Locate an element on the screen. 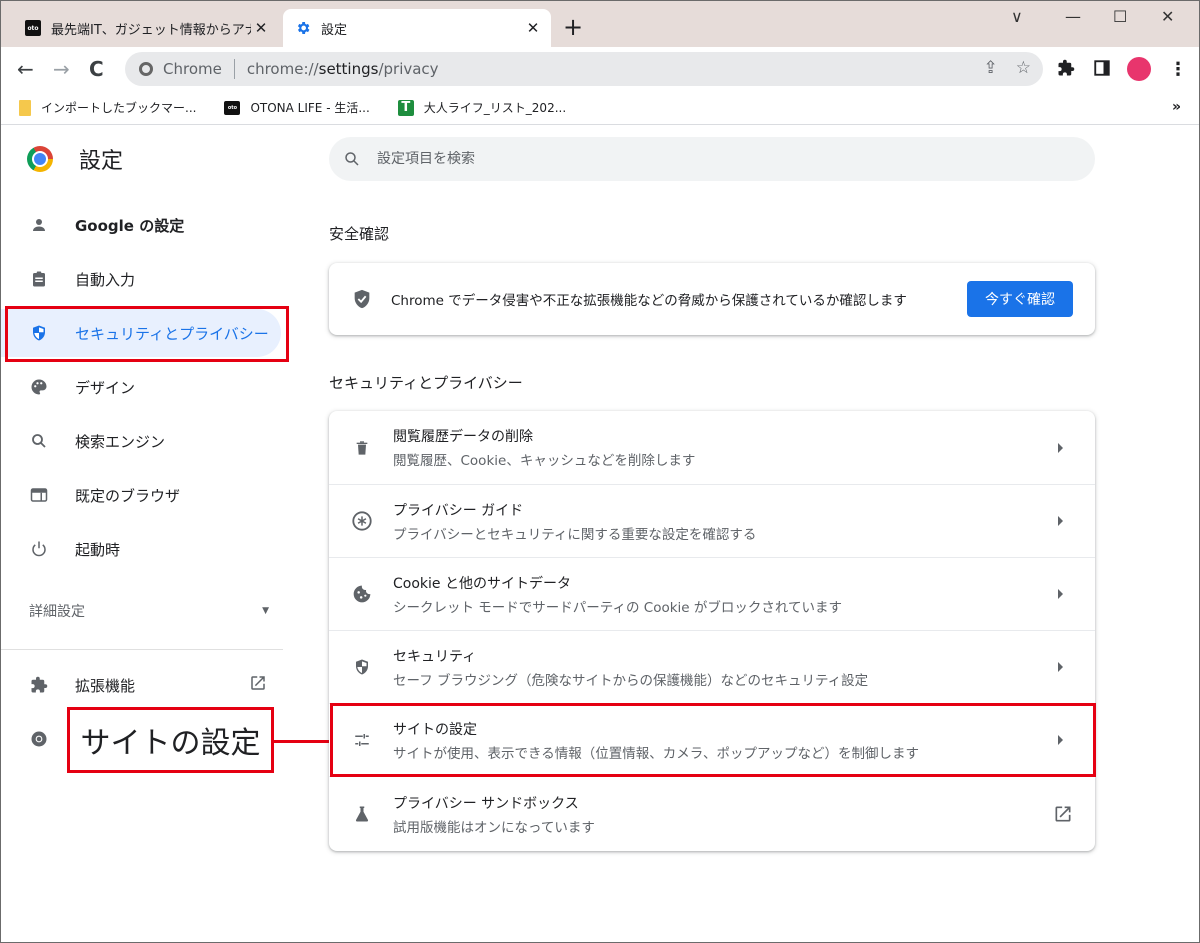 The height and width of the screenshot is (943, 1200). sidebar-item-default-browser: 既定のブラウザ is located at coordinates (141, 495).